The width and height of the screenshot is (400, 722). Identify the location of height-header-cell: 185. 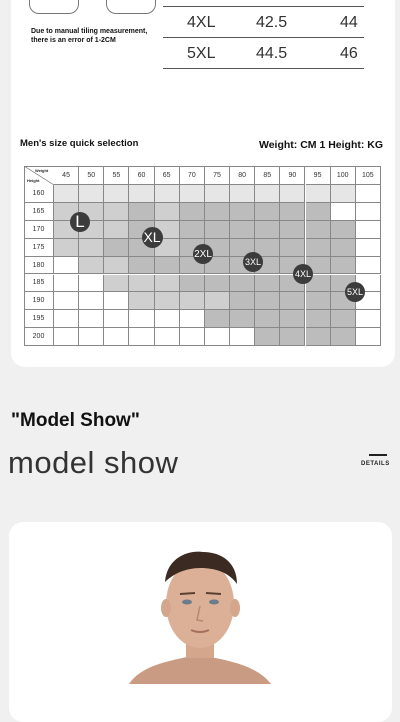
(39, 283).